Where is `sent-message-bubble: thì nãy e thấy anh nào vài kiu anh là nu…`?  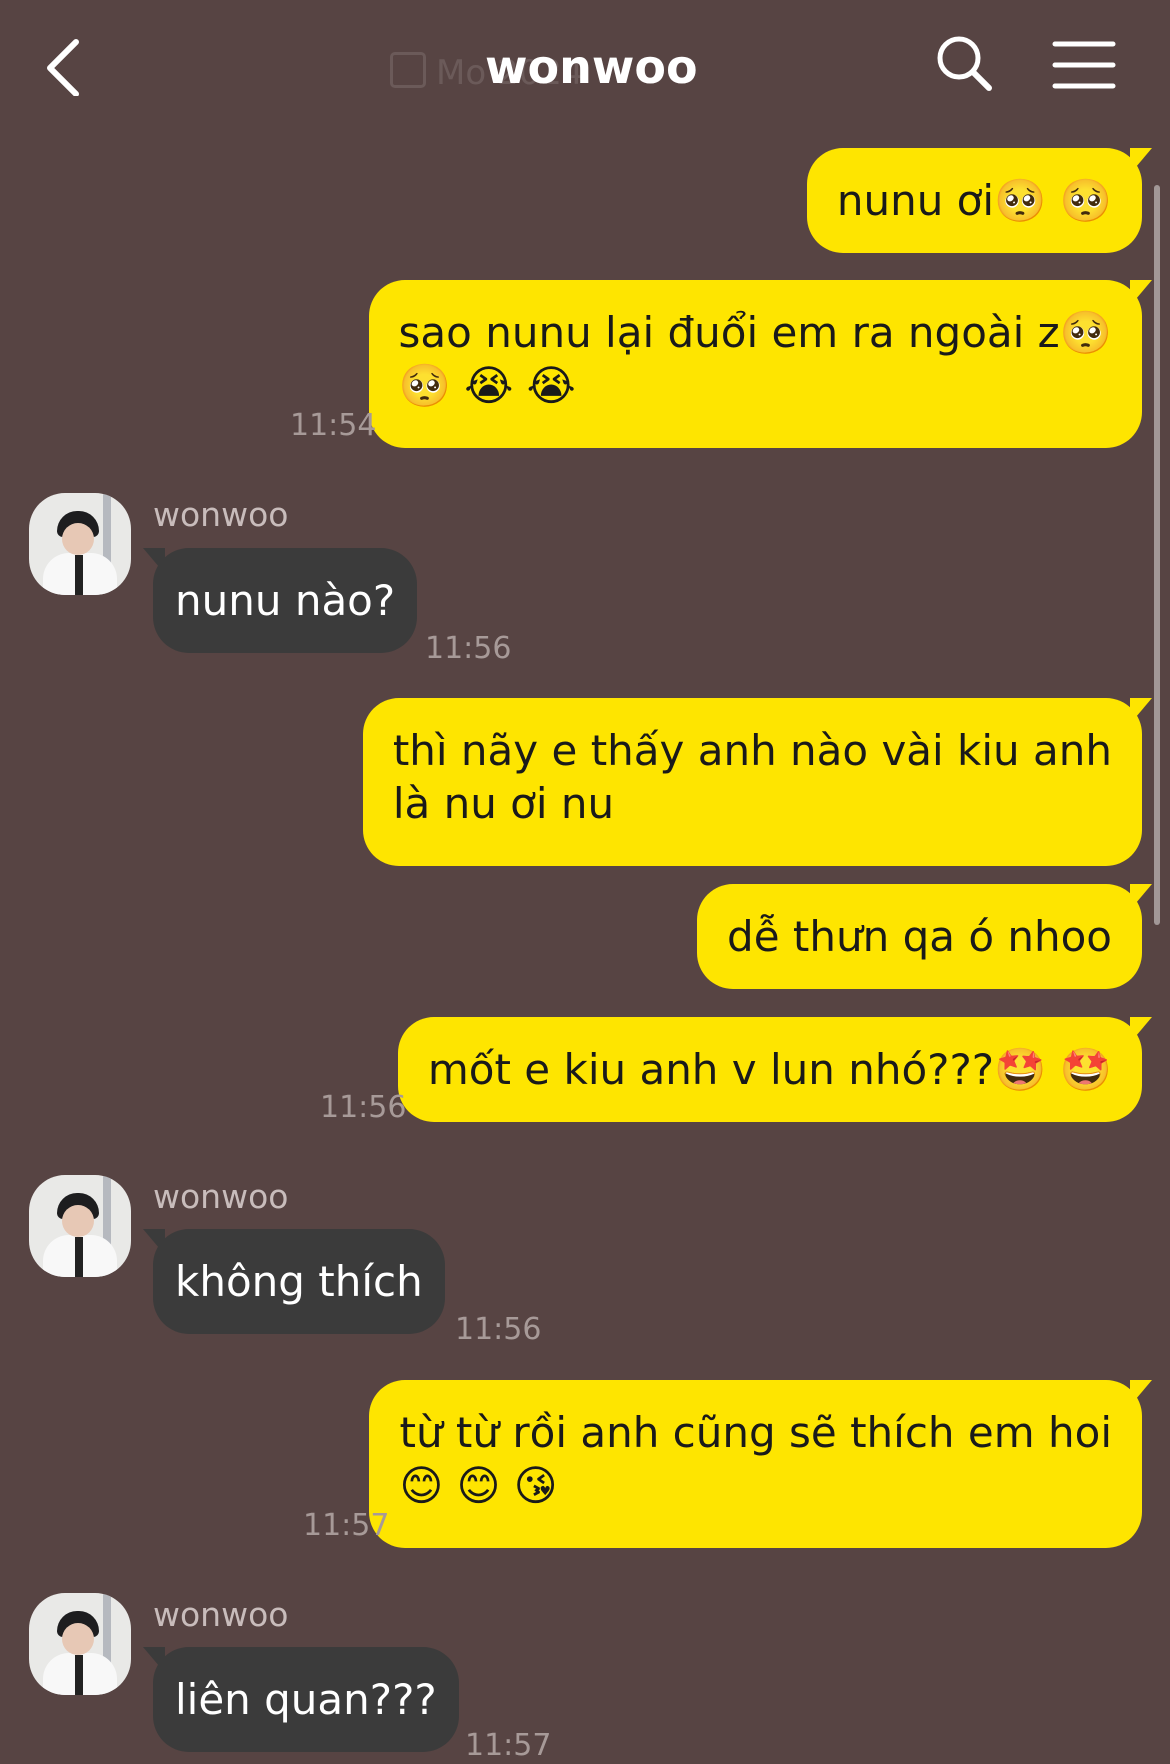 sent-message-bubble: thì nãy e thấy anh nào vài kiu anh là nu… is located at coordinates (757, 782).